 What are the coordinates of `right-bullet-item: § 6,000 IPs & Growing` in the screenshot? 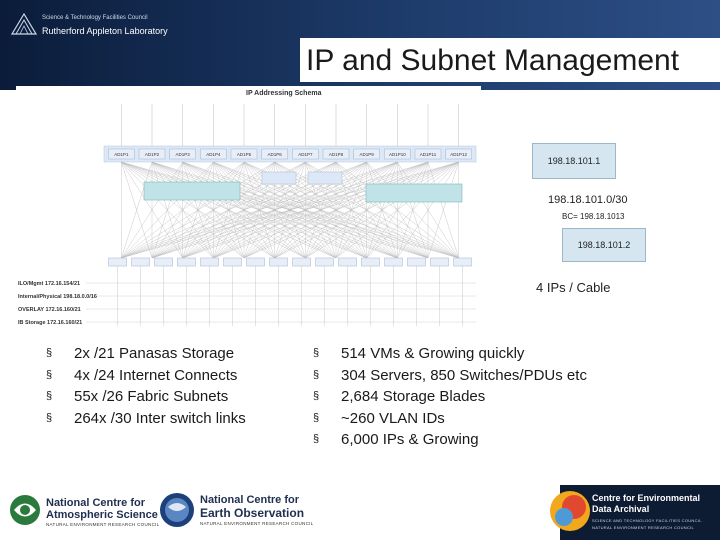 It's located at (450, 440).